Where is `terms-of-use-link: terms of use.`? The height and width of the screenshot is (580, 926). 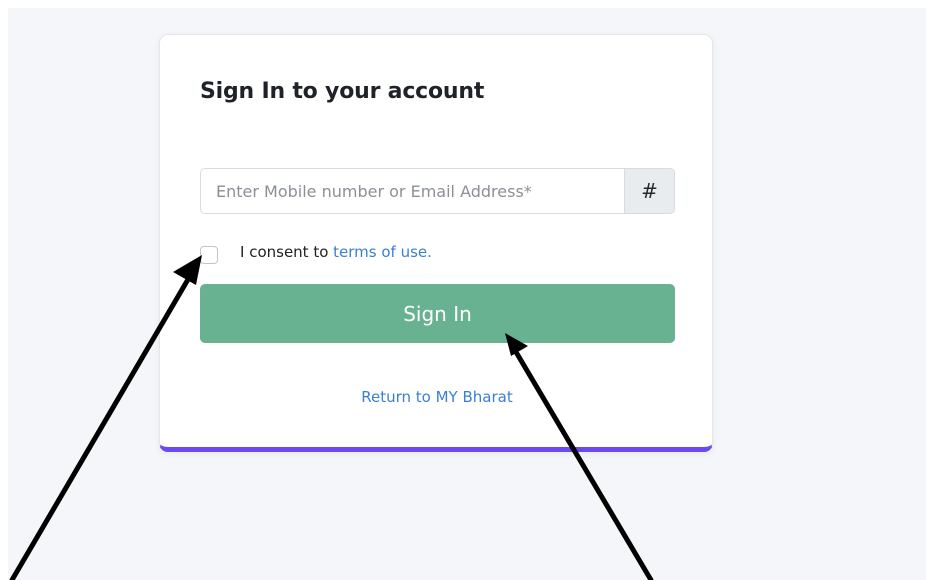 terms-of-use-link: terms of use. is located at coordinates (382, 252).